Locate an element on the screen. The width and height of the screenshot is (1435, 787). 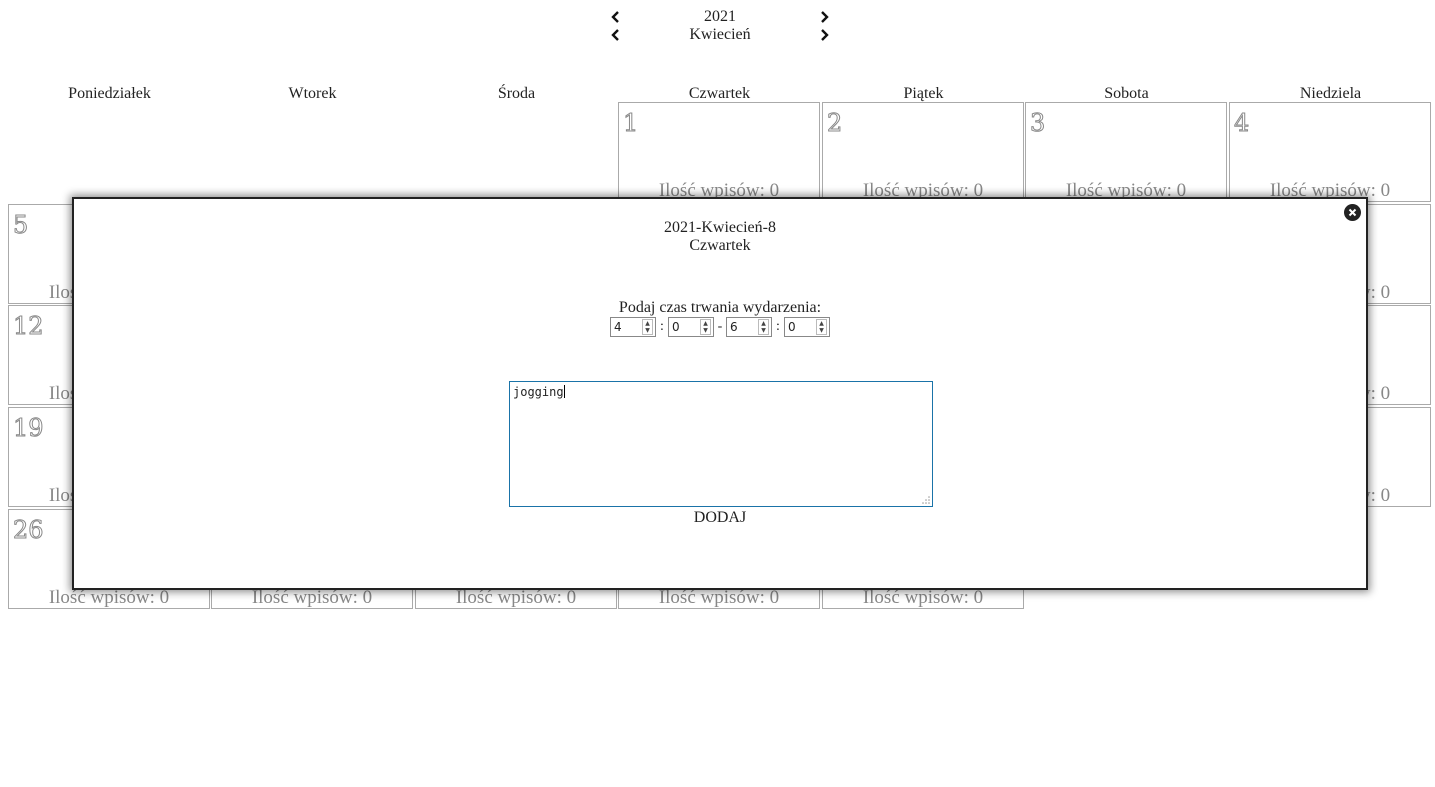
end-minute-value: 0 is located at coordinates (792, 327).